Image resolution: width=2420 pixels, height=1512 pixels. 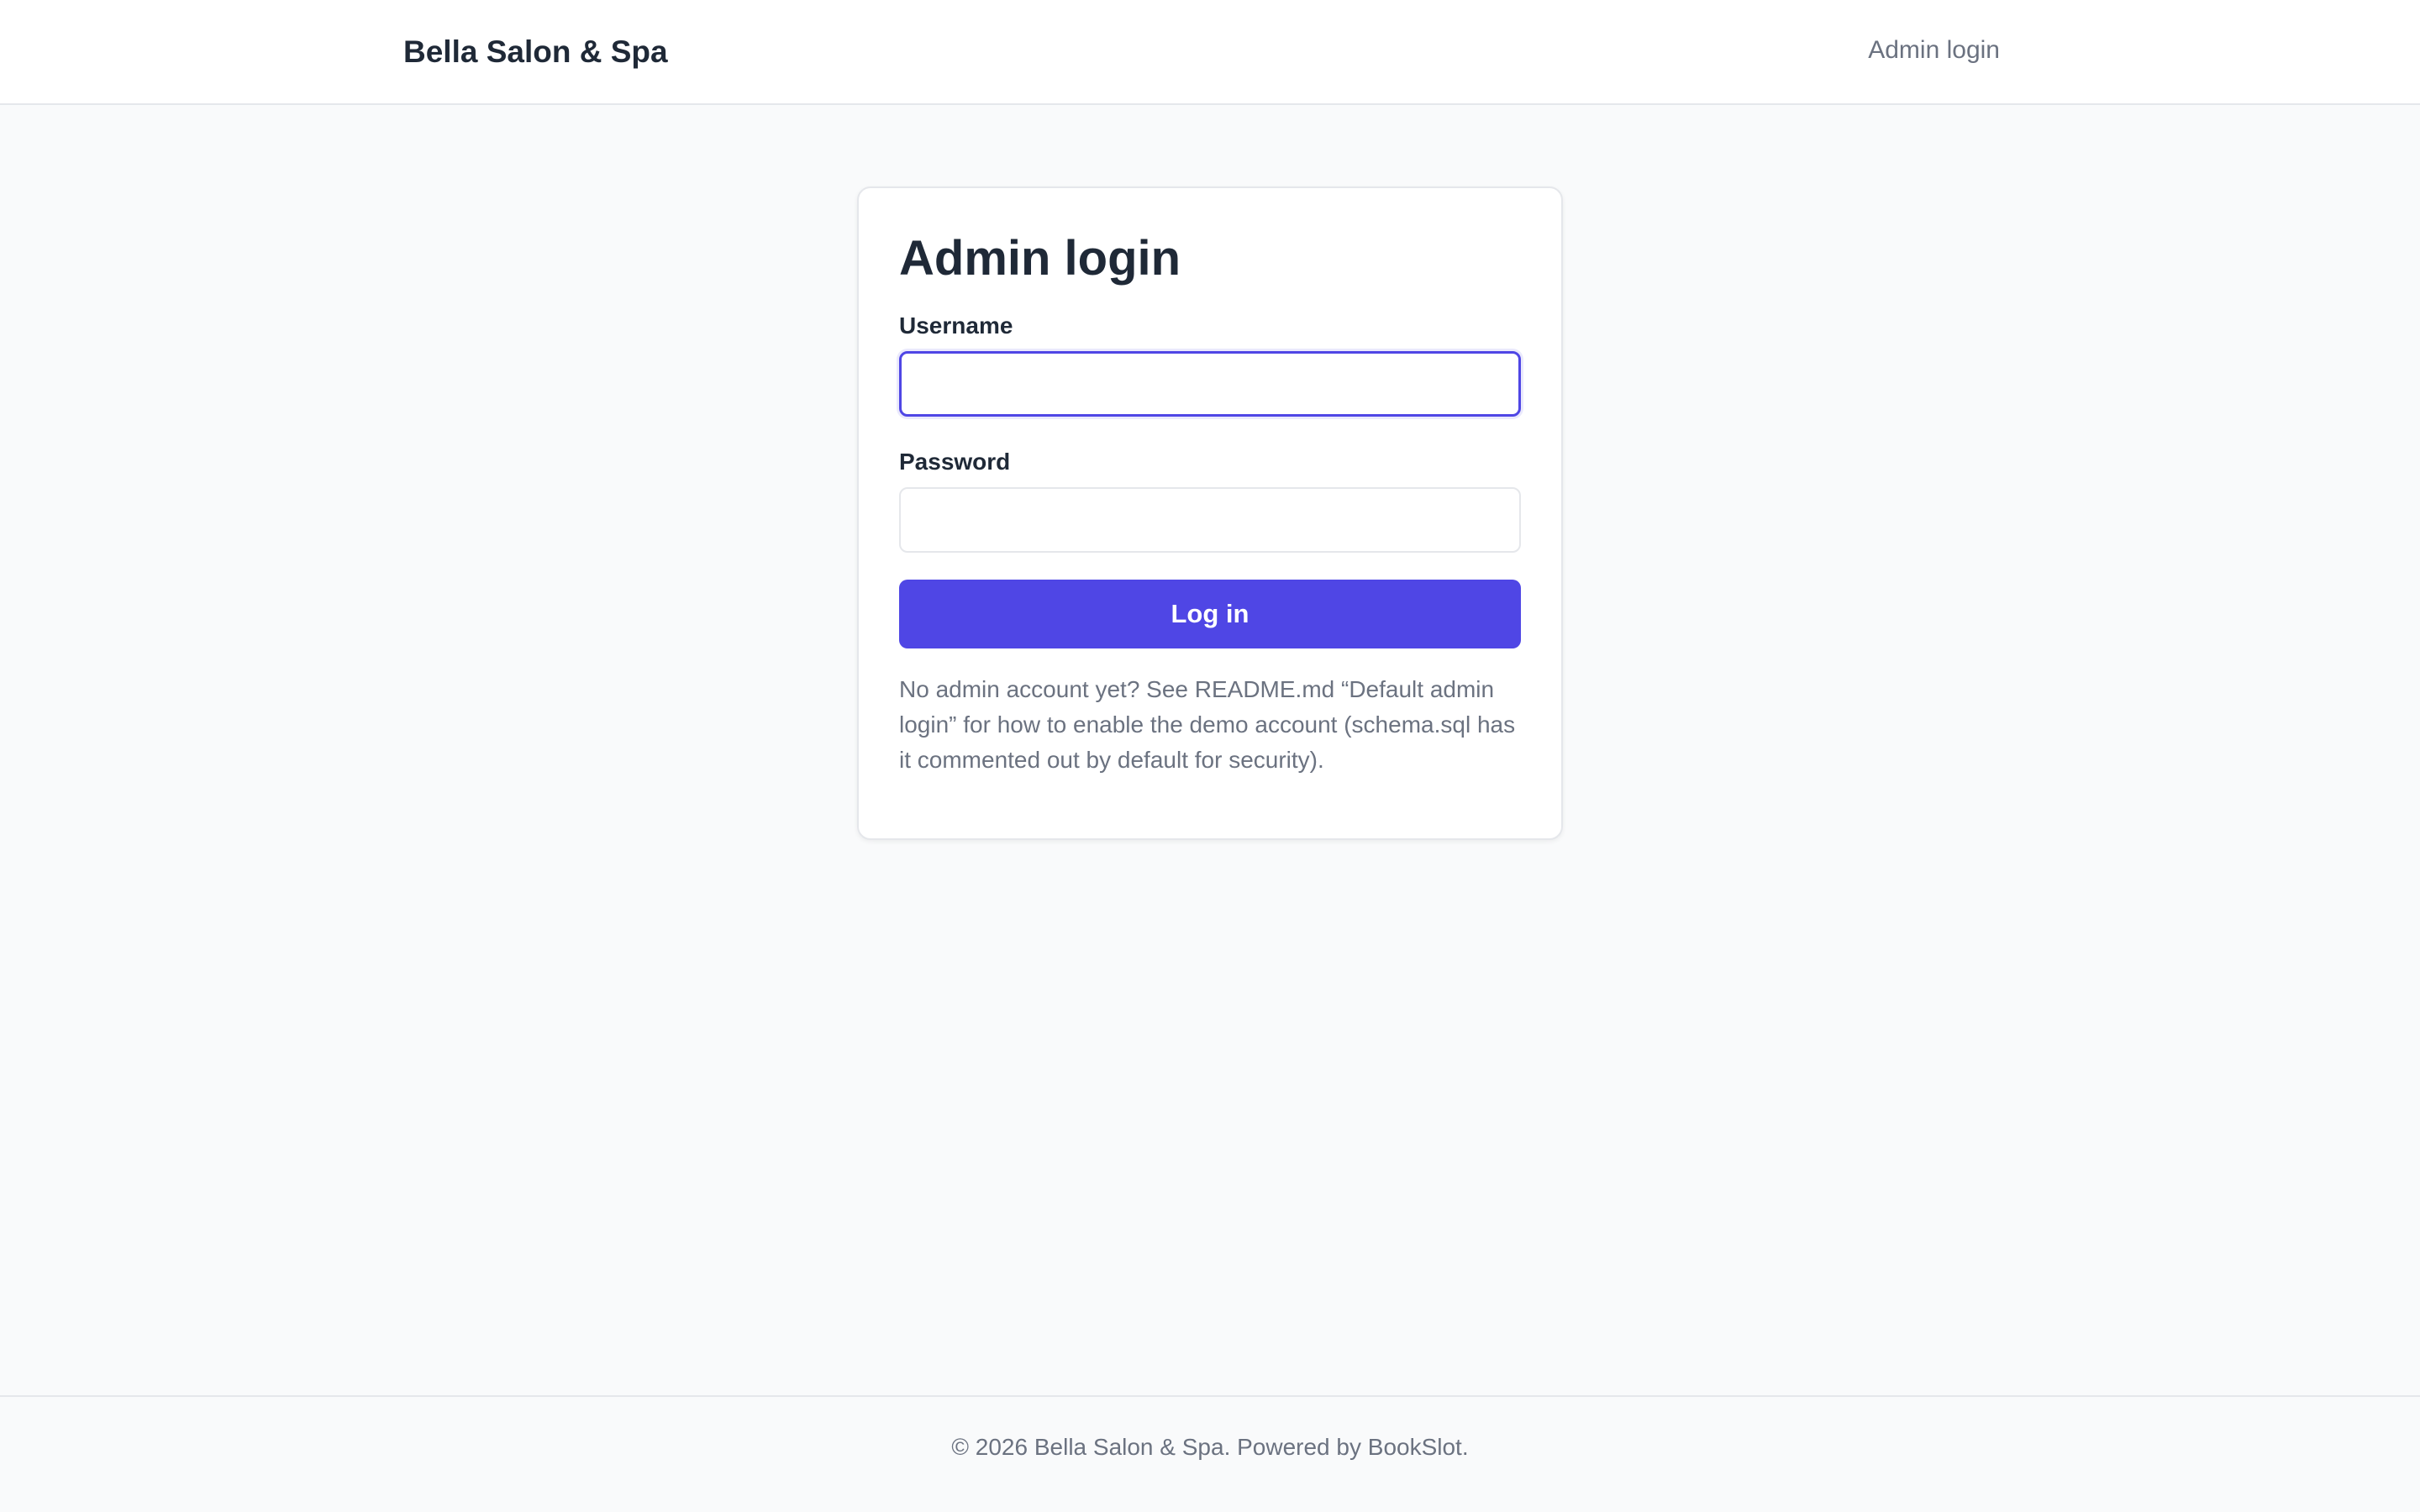 I want to click on page-title: Admin login, so click(x=1040, y=258).